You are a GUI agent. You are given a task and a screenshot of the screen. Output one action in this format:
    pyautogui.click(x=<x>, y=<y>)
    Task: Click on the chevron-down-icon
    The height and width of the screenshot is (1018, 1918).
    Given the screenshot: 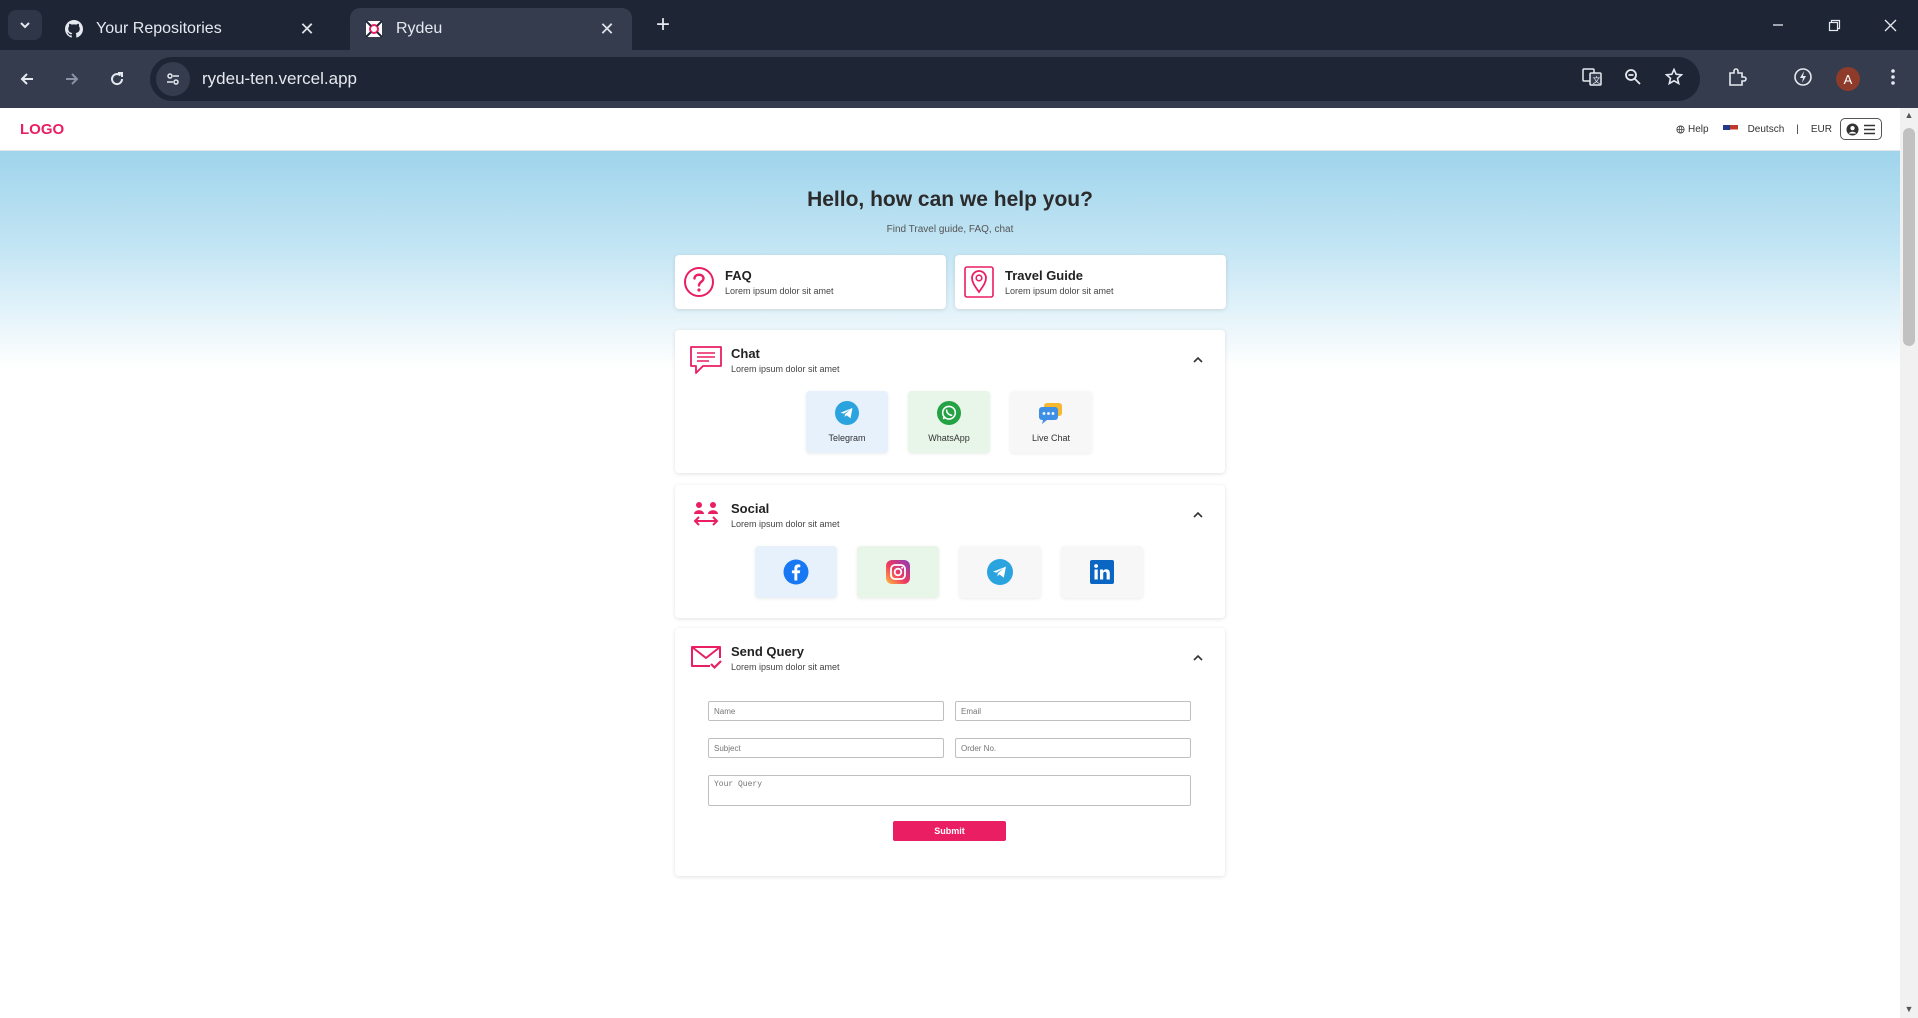 What is the action you would take?
    pyautogui.click(x=25, y=25)
    